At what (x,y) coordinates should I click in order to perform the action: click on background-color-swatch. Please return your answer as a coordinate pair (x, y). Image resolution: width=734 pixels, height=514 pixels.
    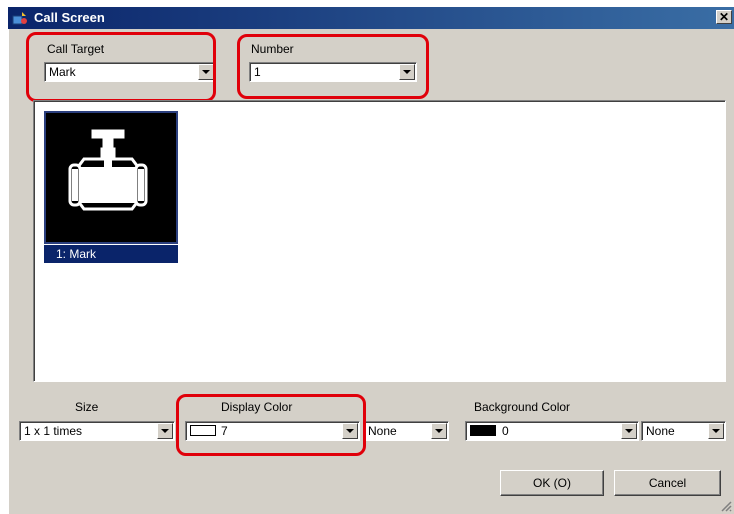
    Looking at the image, I should click on (483, 430).